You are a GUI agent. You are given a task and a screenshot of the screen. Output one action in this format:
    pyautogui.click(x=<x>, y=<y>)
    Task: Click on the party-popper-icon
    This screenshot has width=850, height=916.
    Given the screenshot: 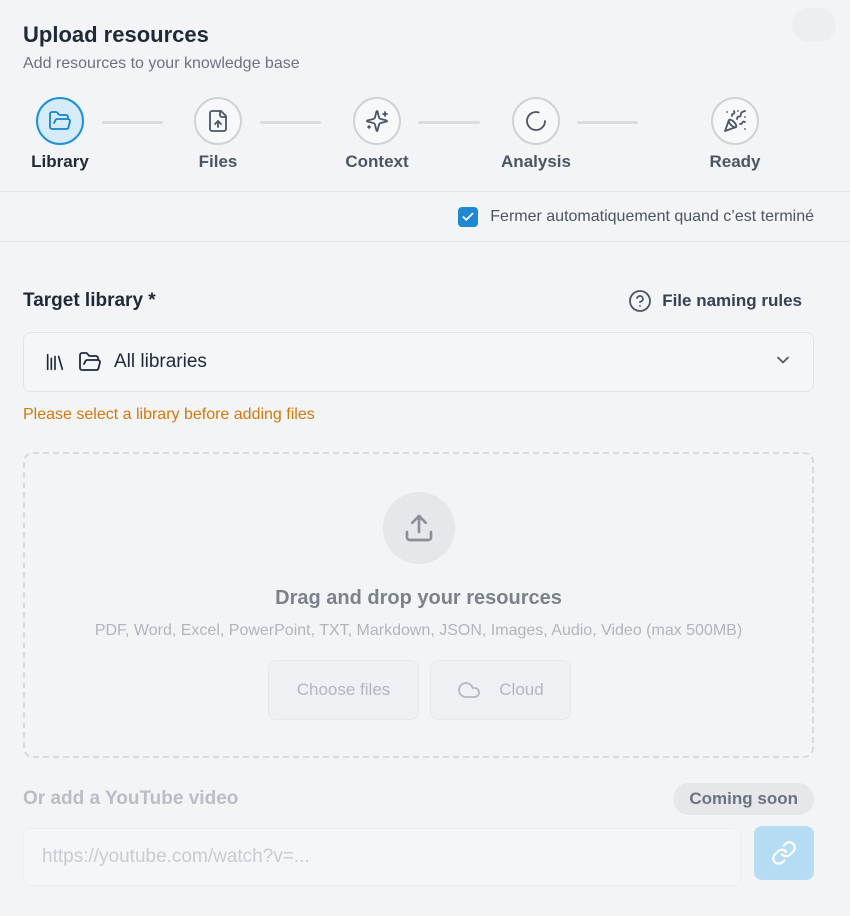 What is the action you would take?
    pyautogui.click(x=735, y=121)
    